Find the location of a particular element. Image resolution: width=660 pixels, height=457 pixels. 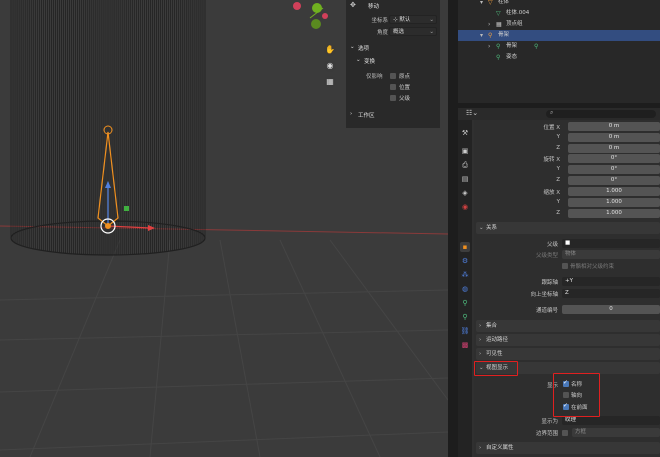

rotation-y-field: 0° is located at coordinates (614, 169).